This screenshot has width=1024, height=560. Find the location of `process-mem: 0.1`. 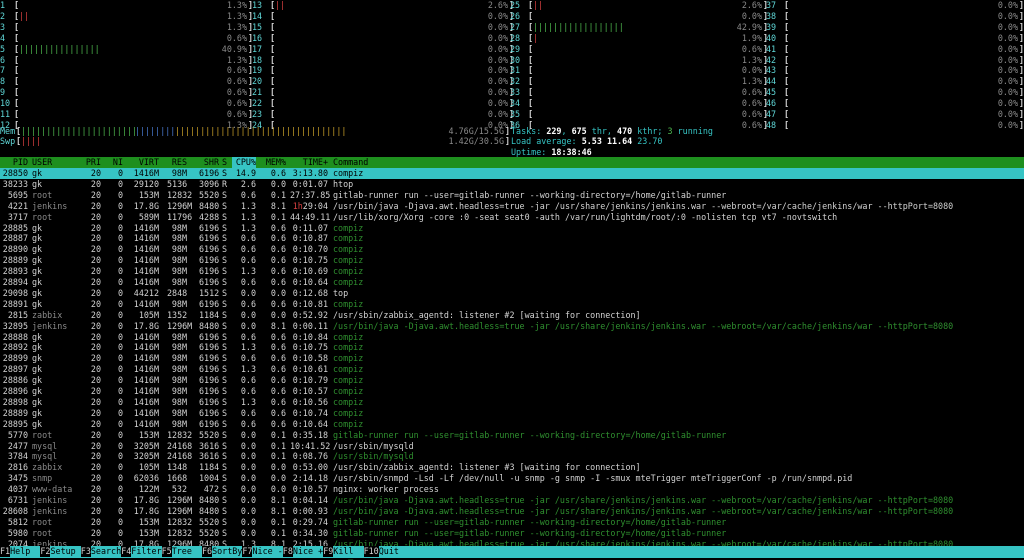

process-mem: 0.1 is located at coordinates (273, 435).